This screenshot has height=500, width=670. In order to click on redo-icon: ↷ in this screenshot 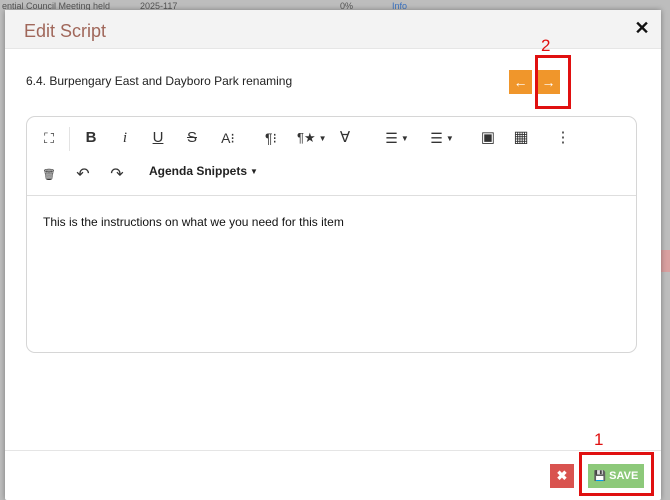, I will do `click(117, 175)`.